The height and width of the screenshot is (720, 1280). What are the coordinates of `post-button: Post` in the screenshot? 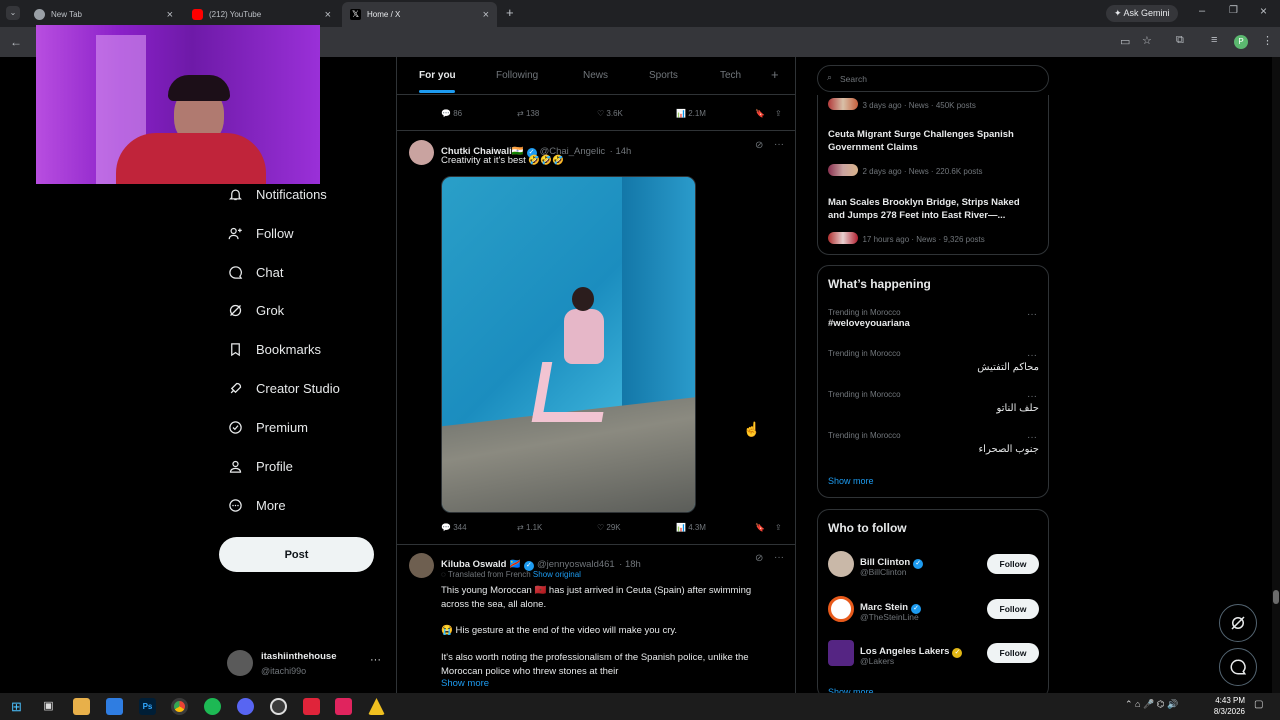 It's located at (296, 554).